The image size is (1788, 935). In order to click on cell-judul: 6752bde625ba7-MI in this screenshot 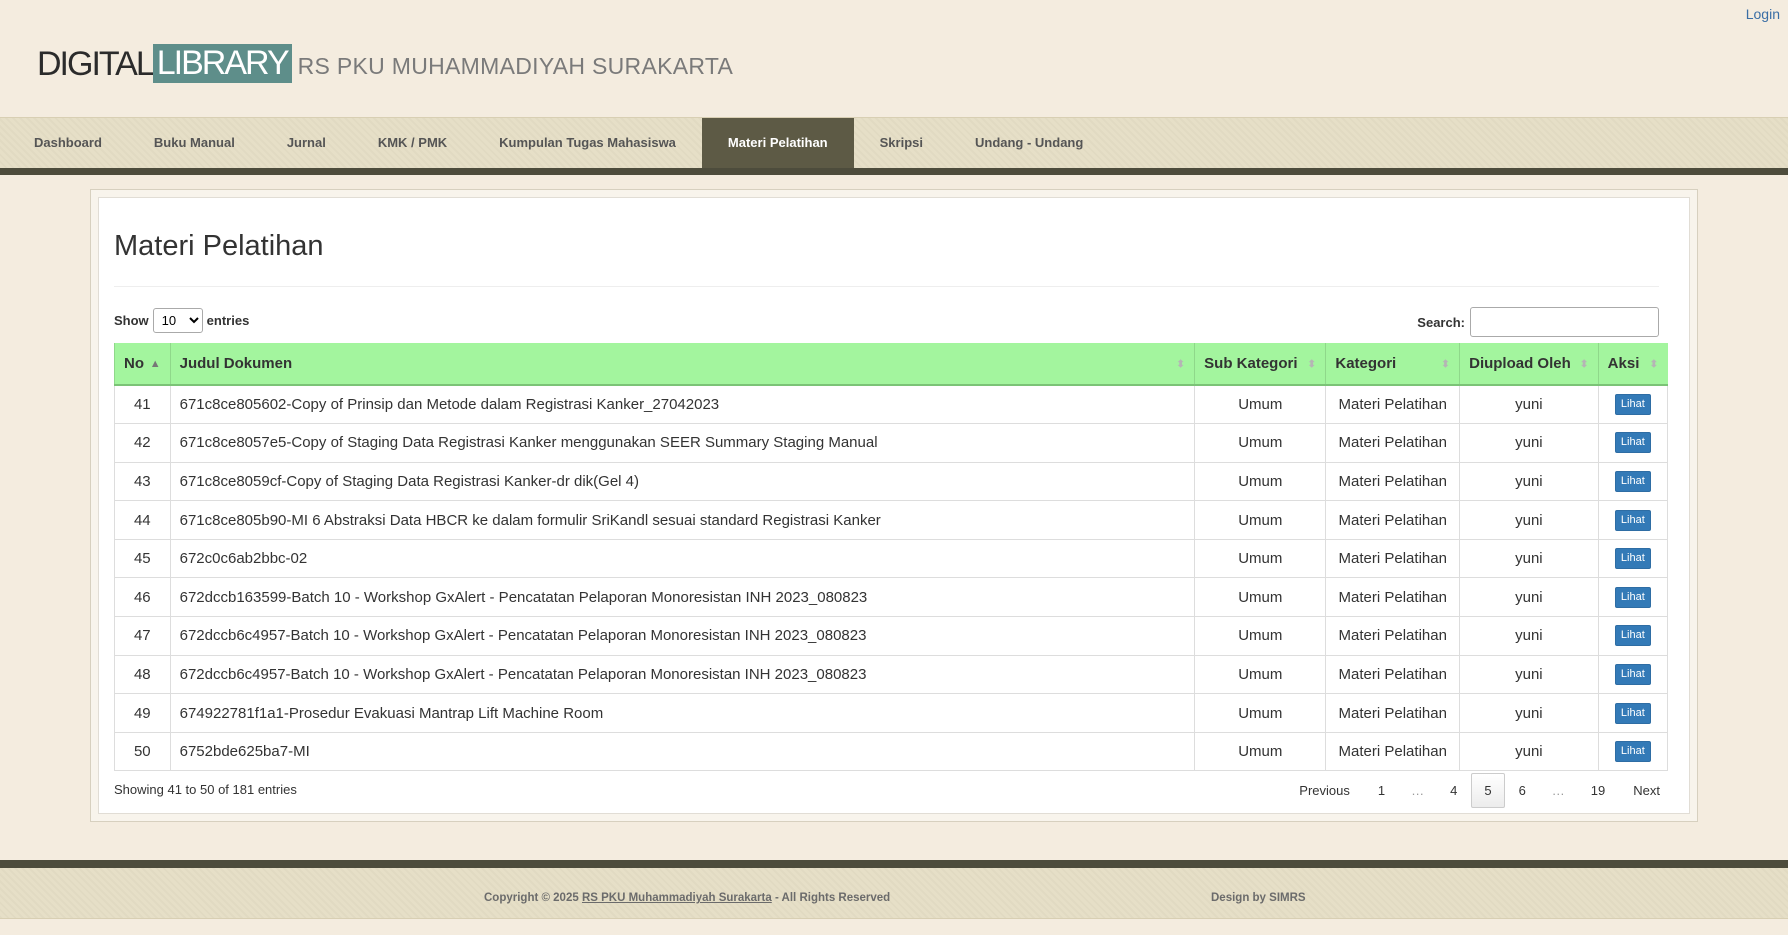, I will do `click(682, 751)`.